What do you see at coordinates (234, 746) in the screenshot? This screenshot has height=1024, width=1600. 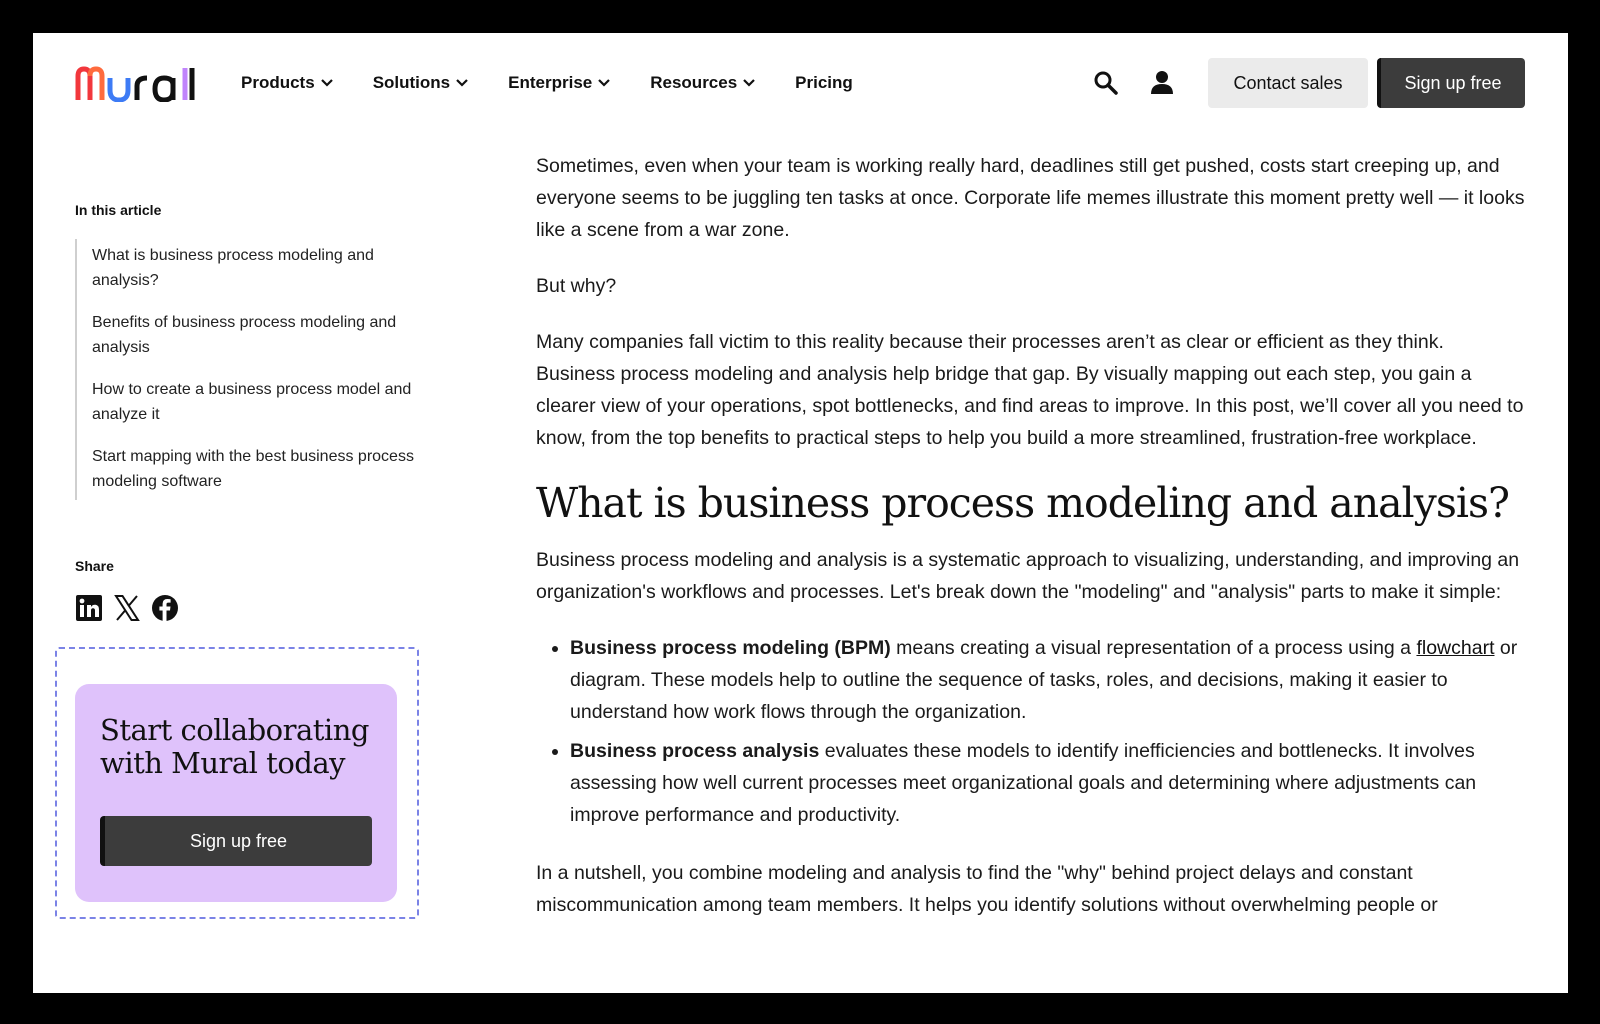 I see `cta-title: Start collaborating with Mural today` at bounding box center [234, 746].